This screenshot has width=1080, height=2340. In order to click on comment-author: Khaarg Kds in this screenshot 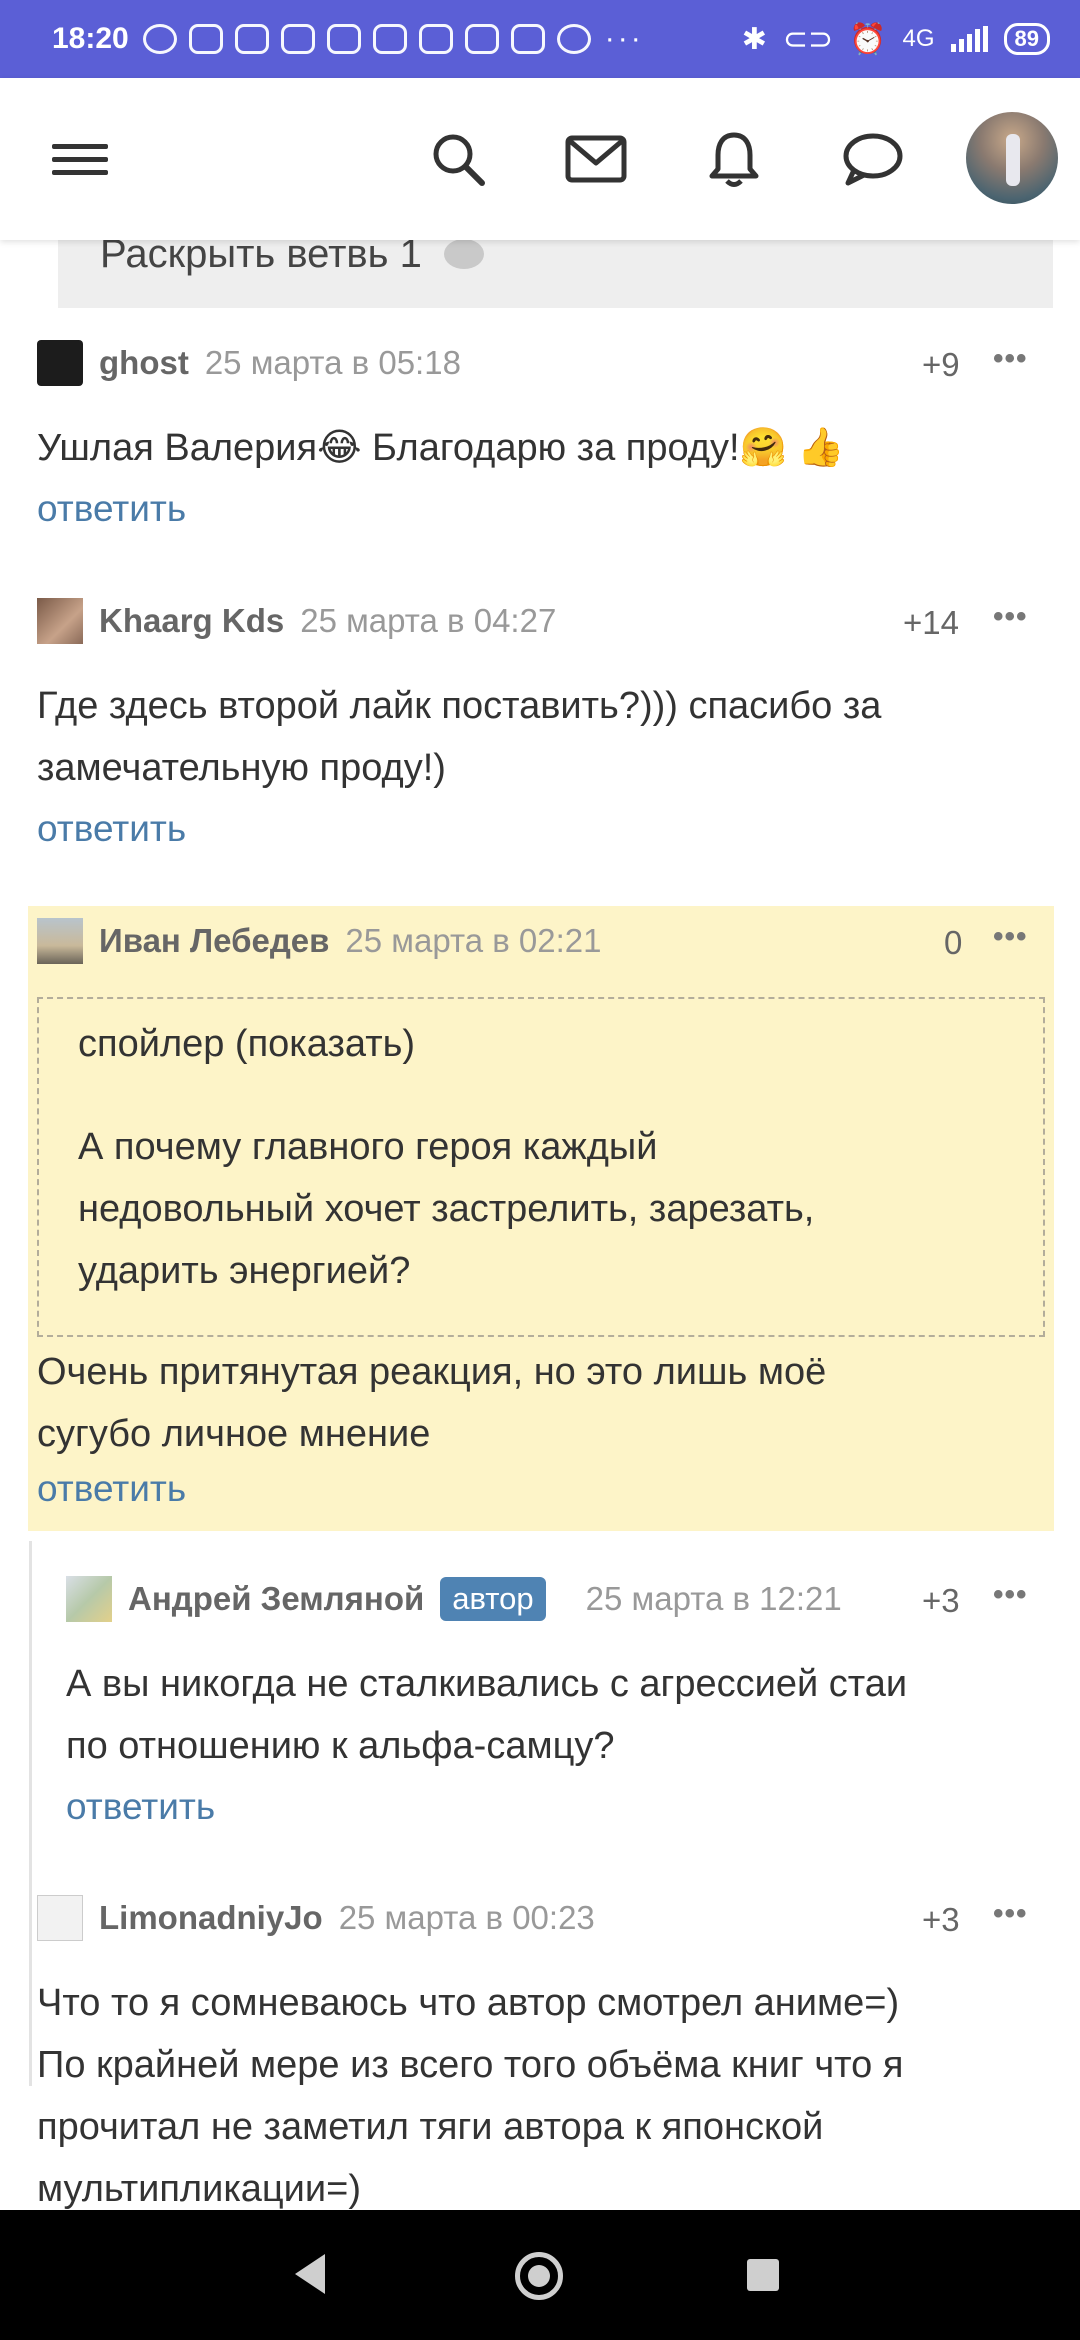, I will do `click(191, 621)`.